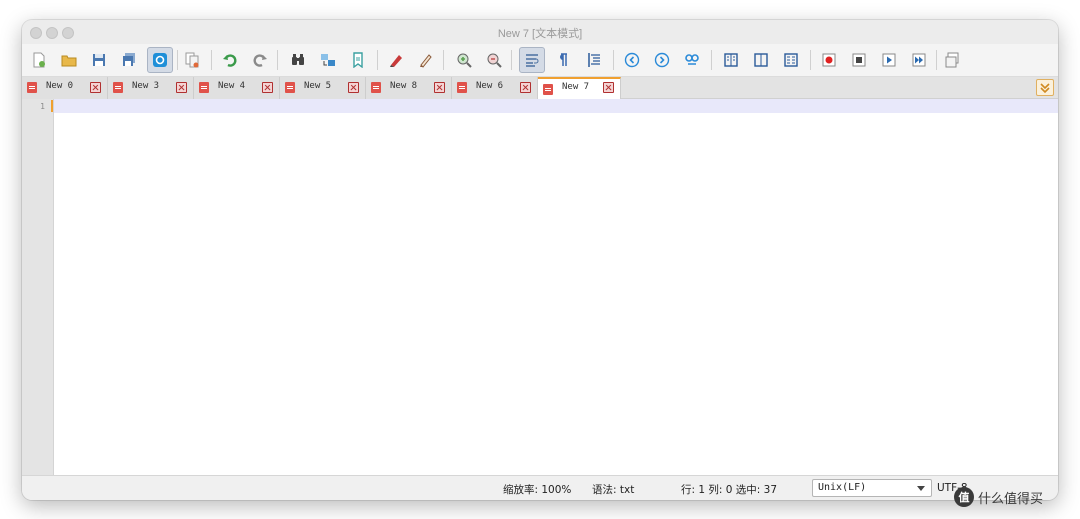 The image size is (1080, 519). I want to click on find-icon, so click(298, 59).